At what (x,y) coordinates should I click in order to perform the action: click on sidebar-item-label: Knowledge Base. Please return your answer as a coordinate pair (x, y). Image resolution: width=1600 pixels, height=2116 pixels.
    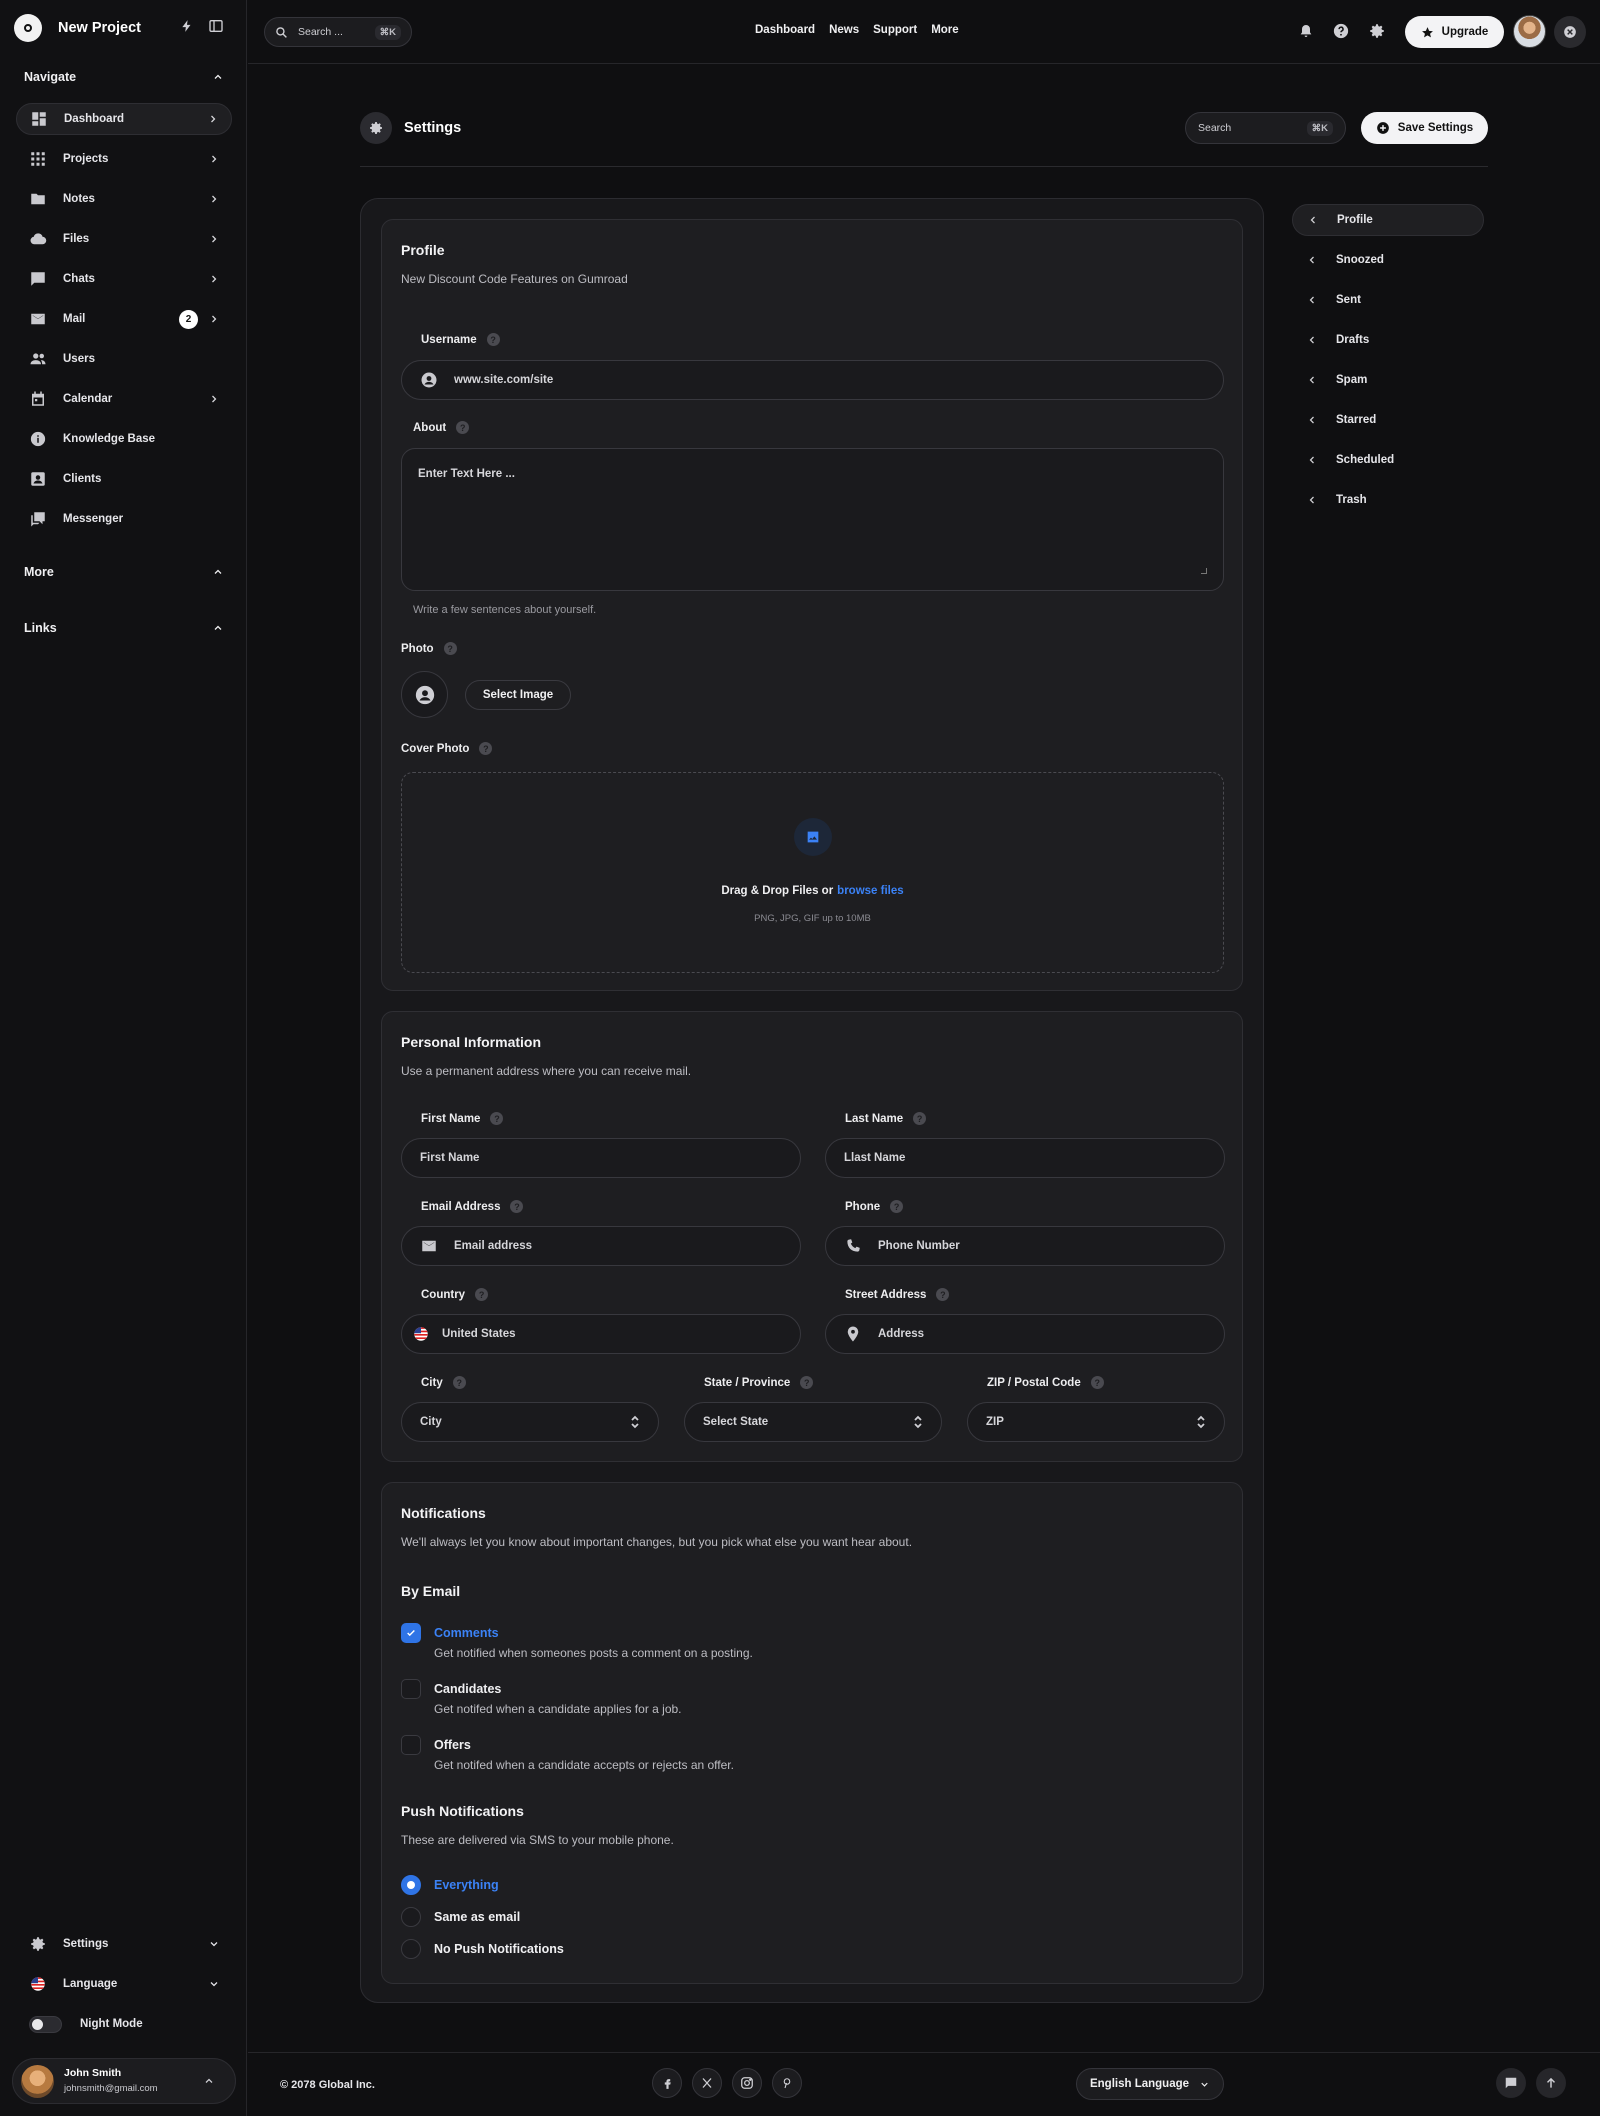
    Looking at the image, I should click on (109, 439).